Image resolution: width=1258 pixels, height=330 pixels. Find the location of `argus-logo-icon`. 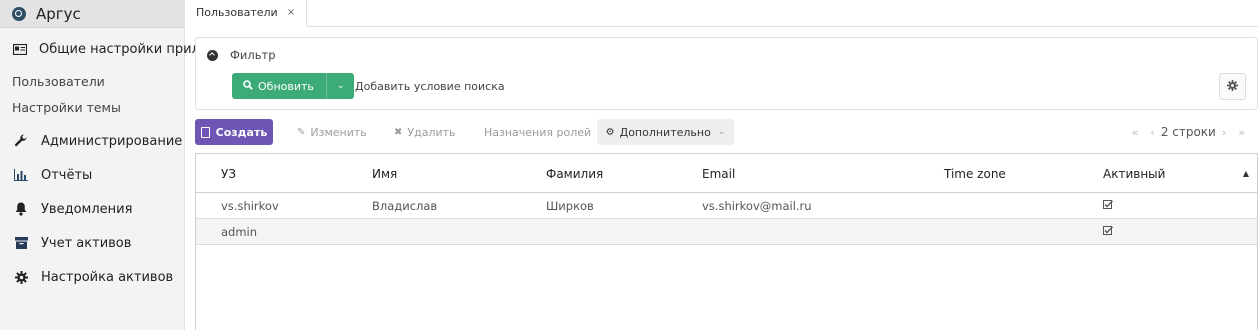

argus-logo-icon is located at coordinates (19, 13).